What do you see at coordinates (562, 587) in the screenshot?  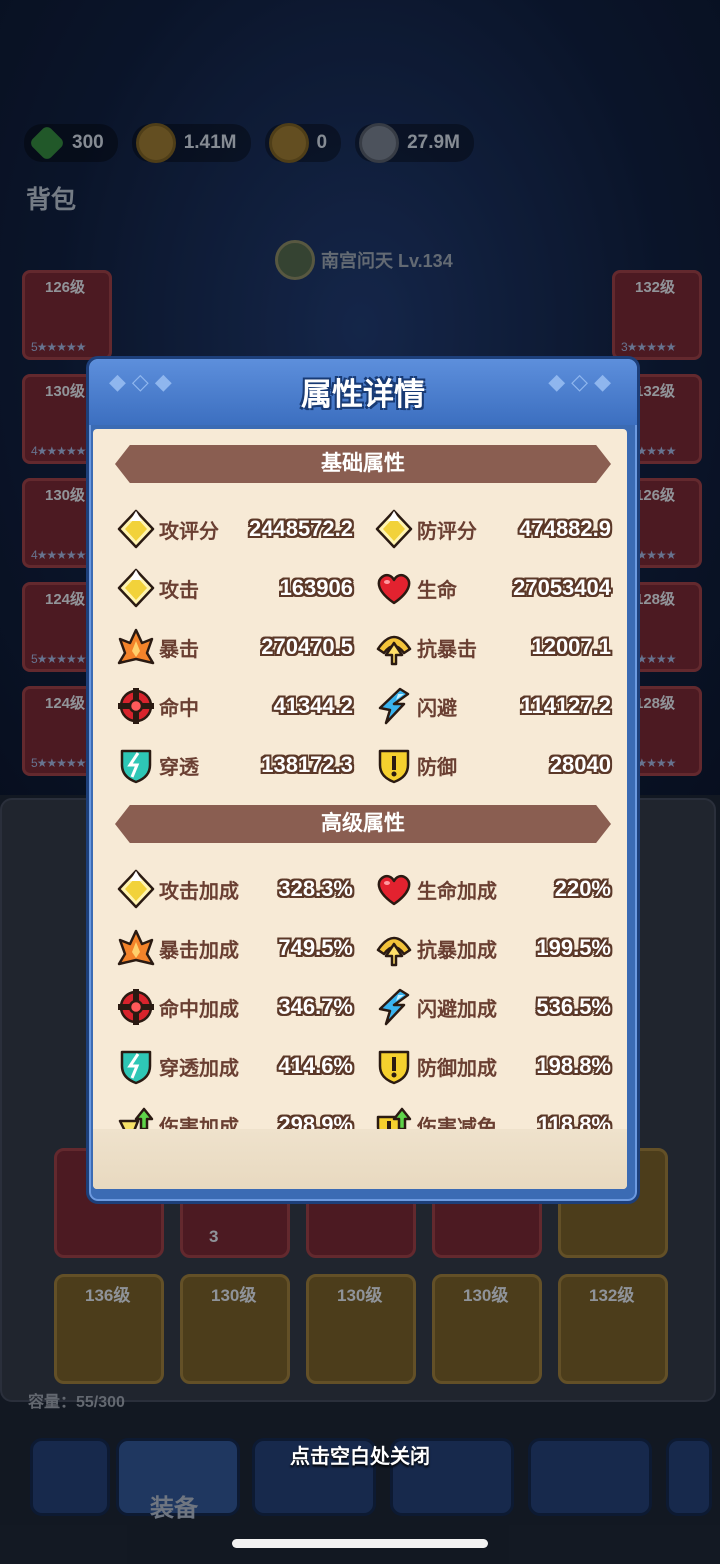 I see `stat-value: 27053404` at bounding box center [562, 587].